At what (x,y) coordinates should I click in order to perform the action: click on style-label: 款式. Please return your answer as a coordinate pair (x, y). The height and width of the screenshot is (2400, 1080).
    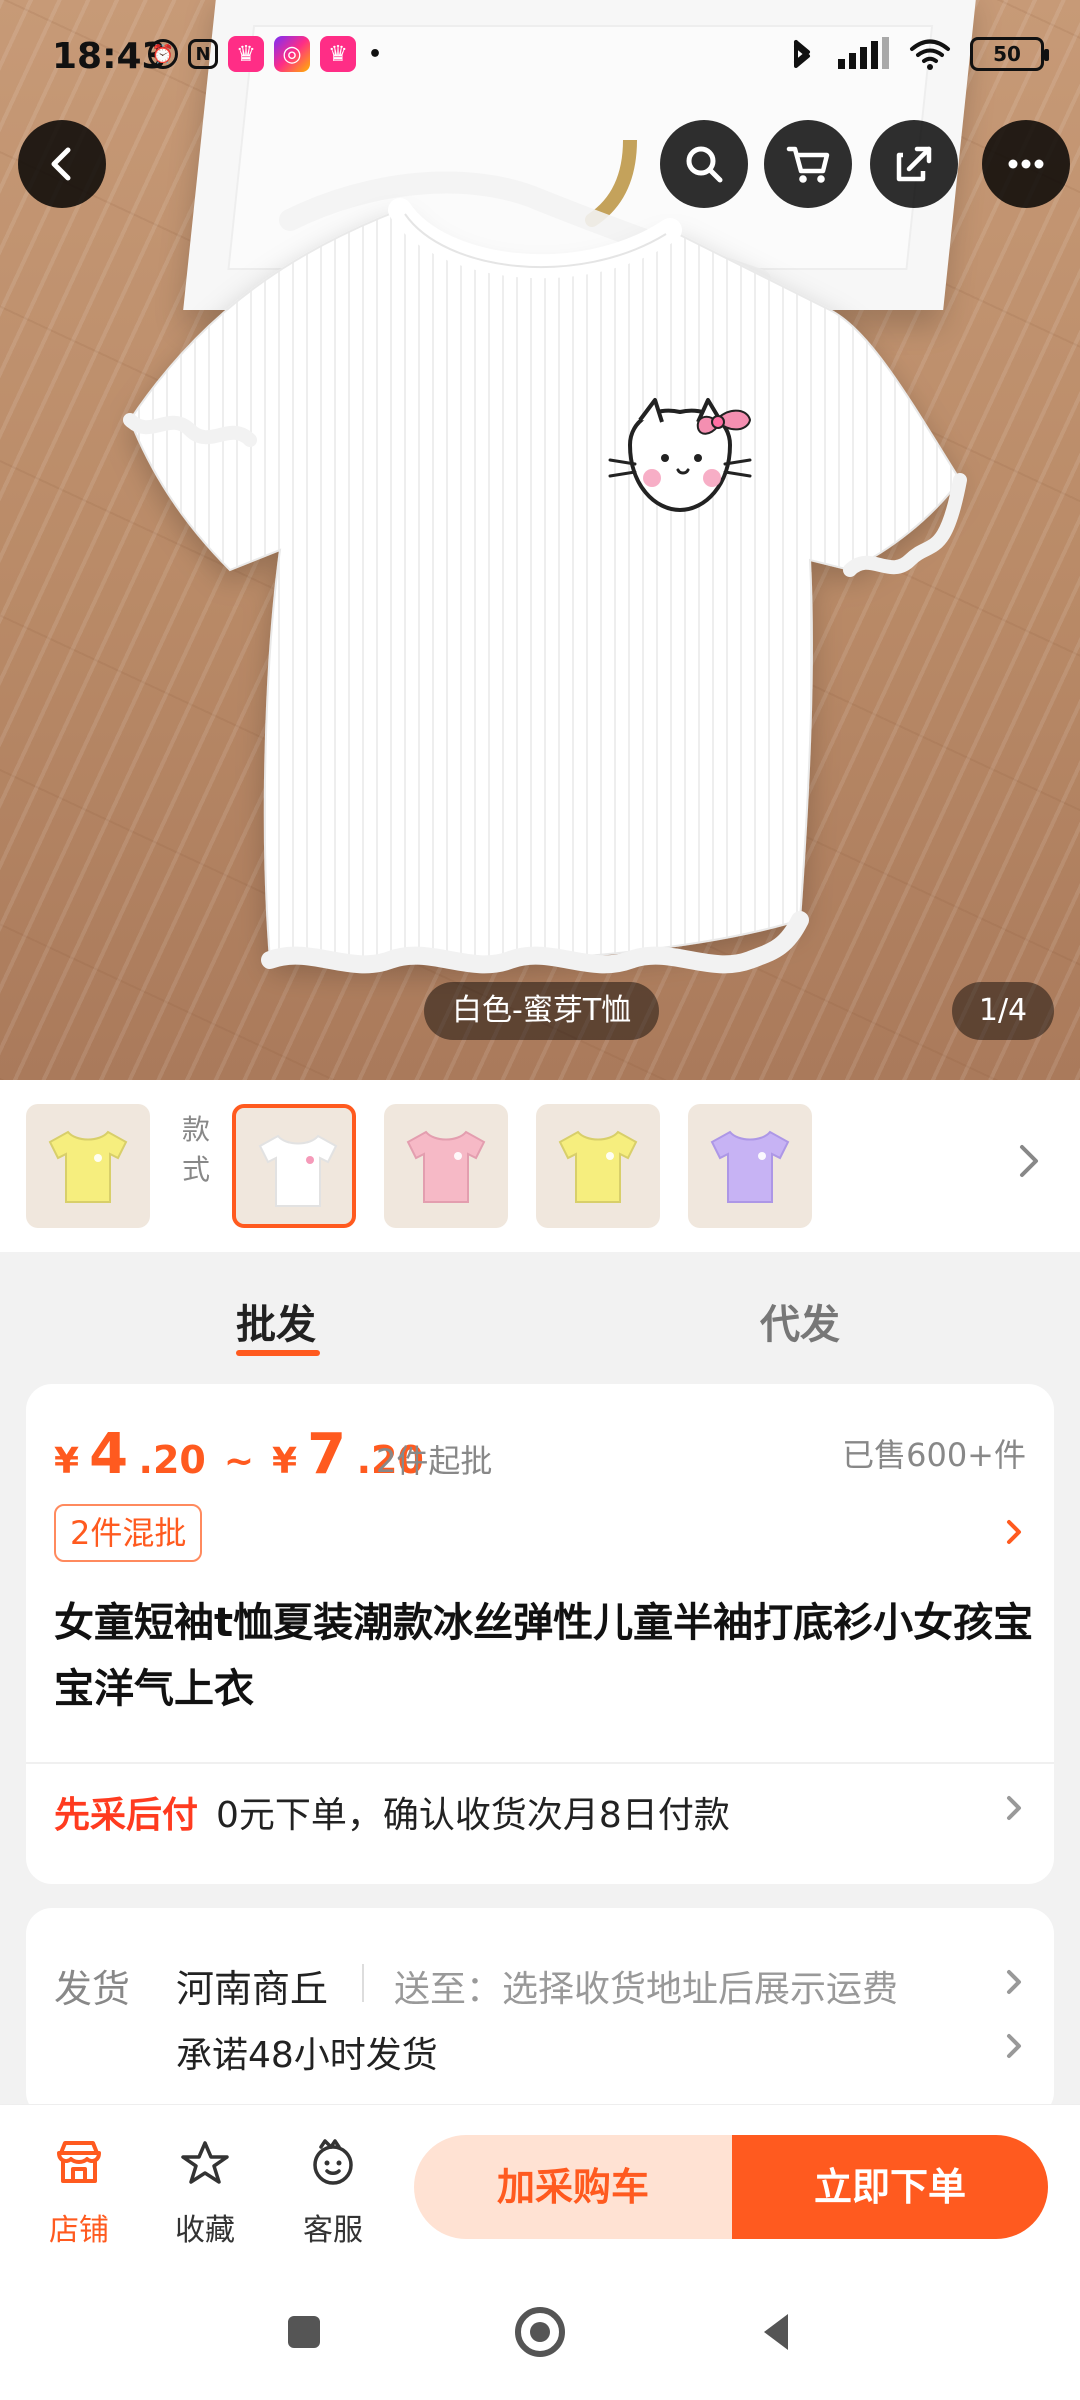
    Looking at the image, I should click on (195, 1149).